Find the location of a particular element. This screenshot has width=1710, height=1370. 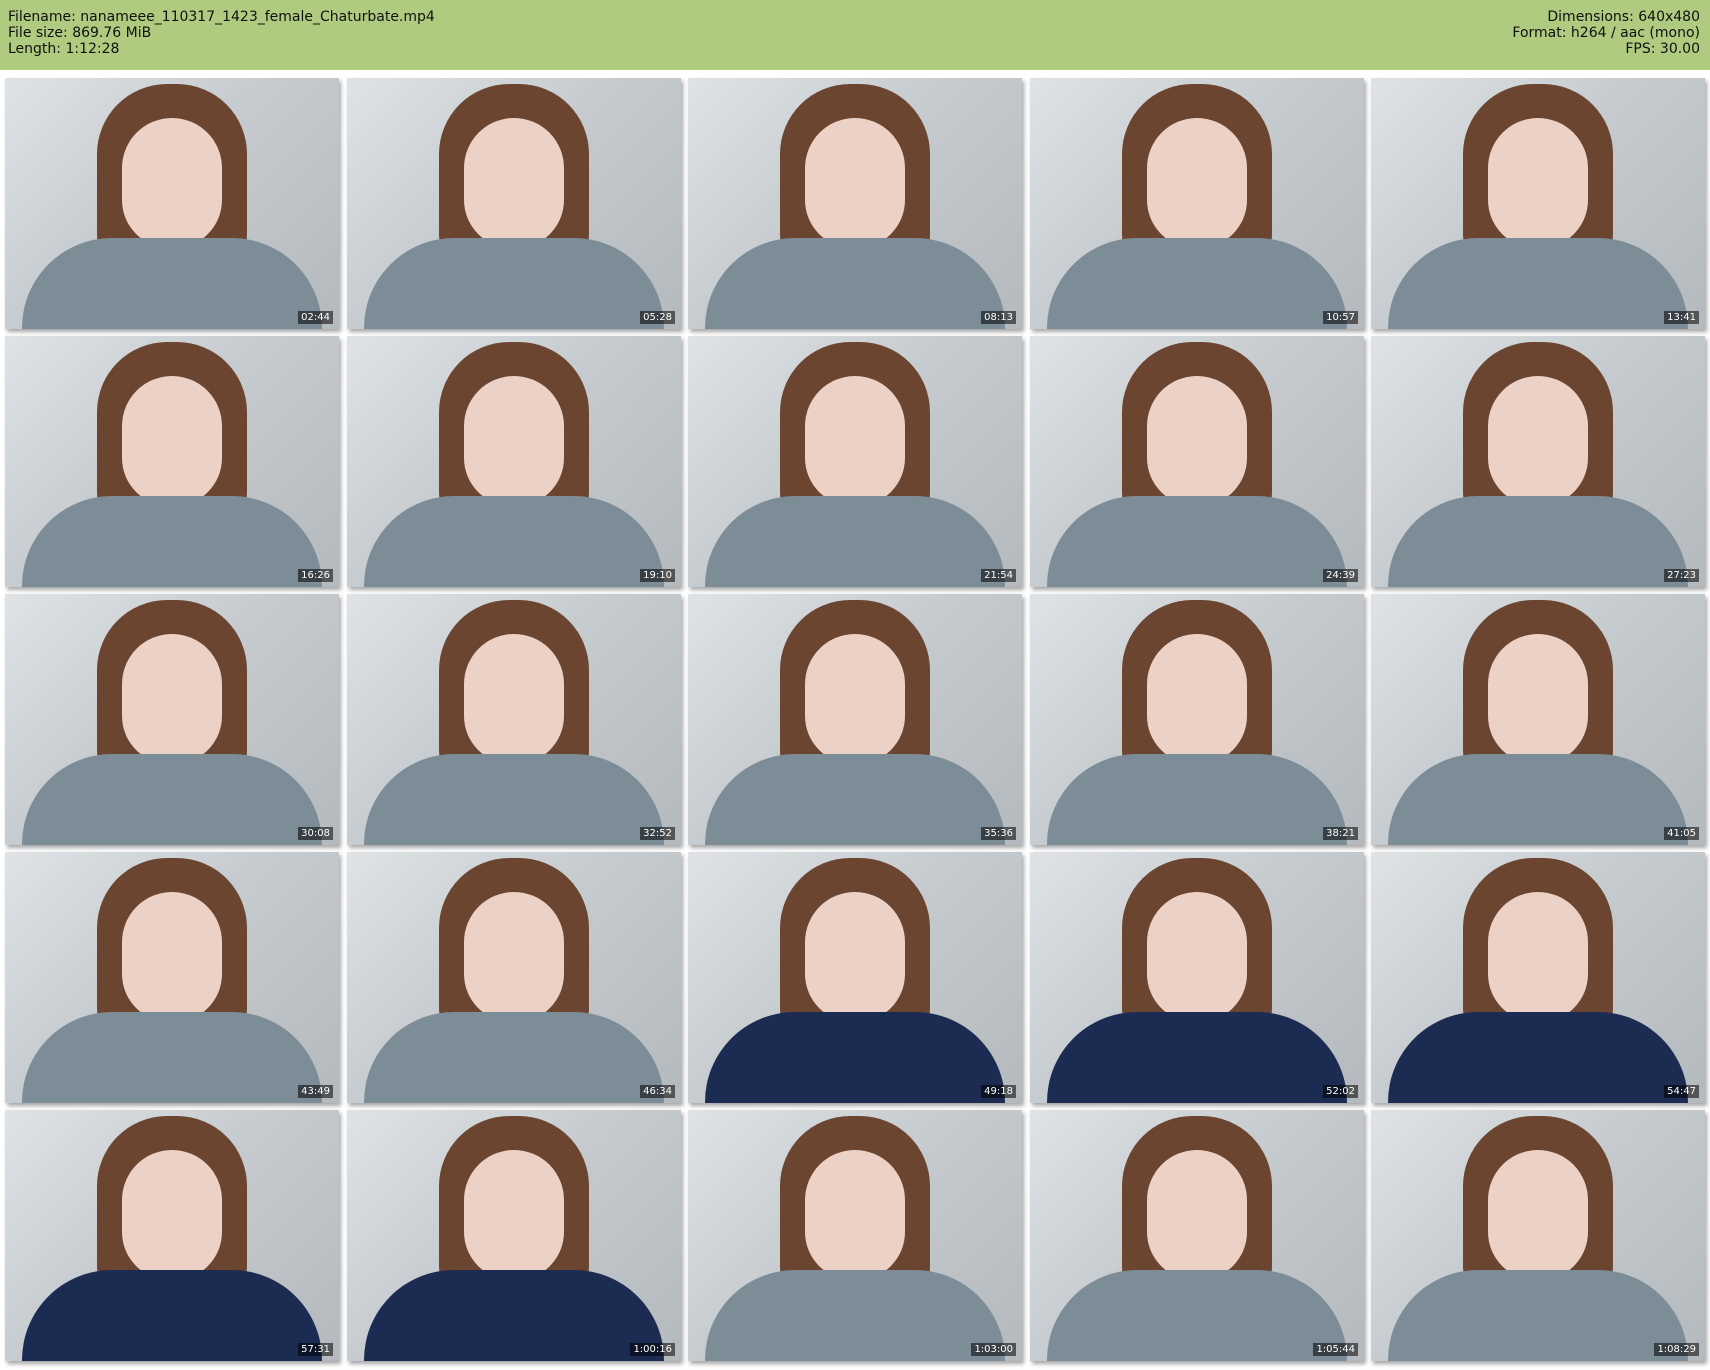

video-thumbnail: 13:41 is located at coordinates (1538, 203).